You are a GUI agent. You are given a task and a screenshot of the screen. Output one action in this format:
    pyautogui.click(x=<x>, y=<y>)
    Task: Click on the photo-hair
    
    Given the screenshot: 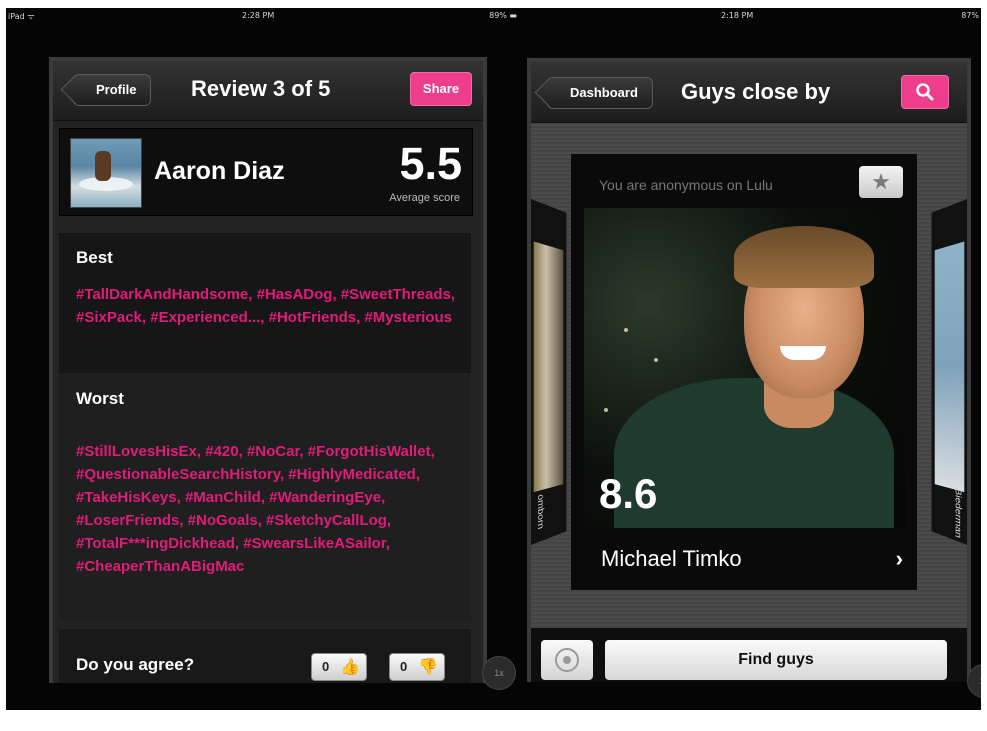 What is the action you would take?
    pyautogui.click(x=804, y=257)
    